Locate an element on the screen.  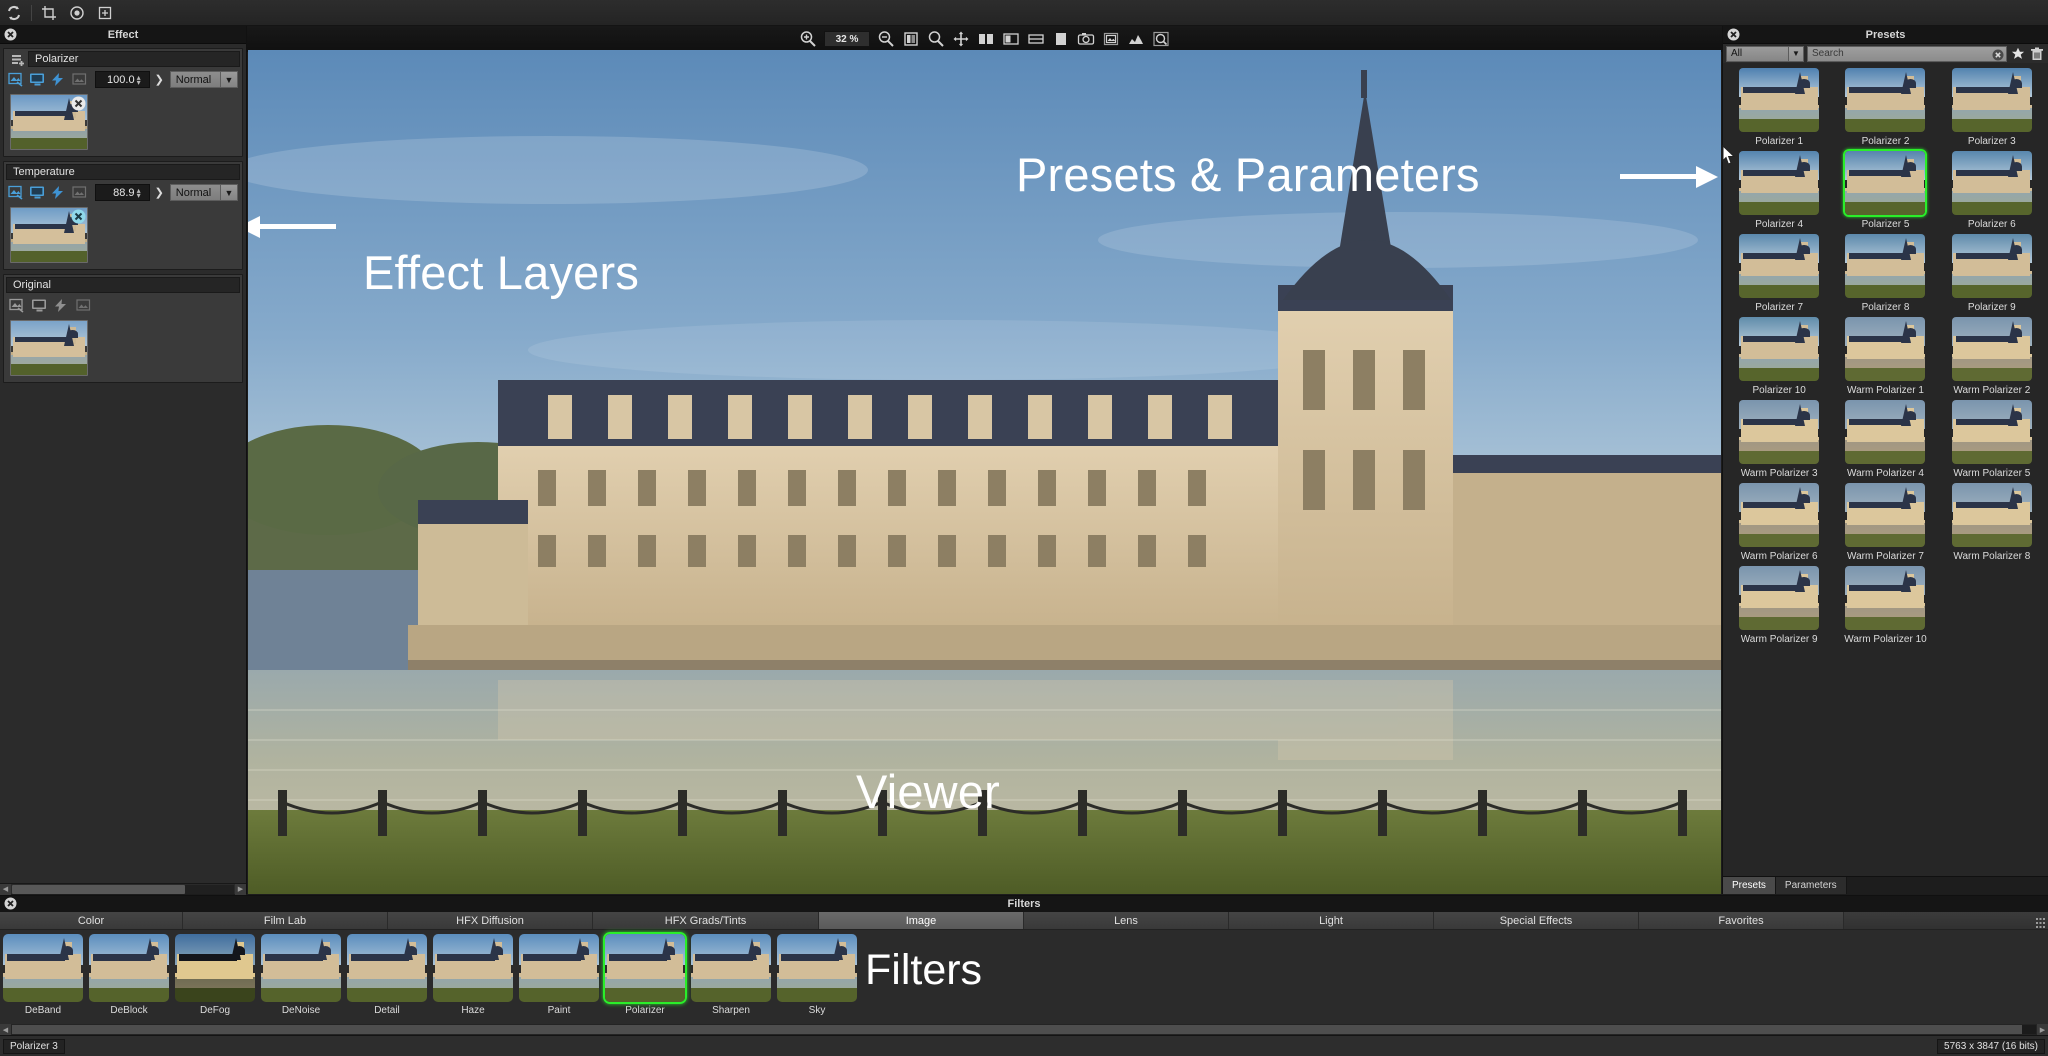
preset-item: Warm Polarizer 5 is located at coordinates (1992, 438).